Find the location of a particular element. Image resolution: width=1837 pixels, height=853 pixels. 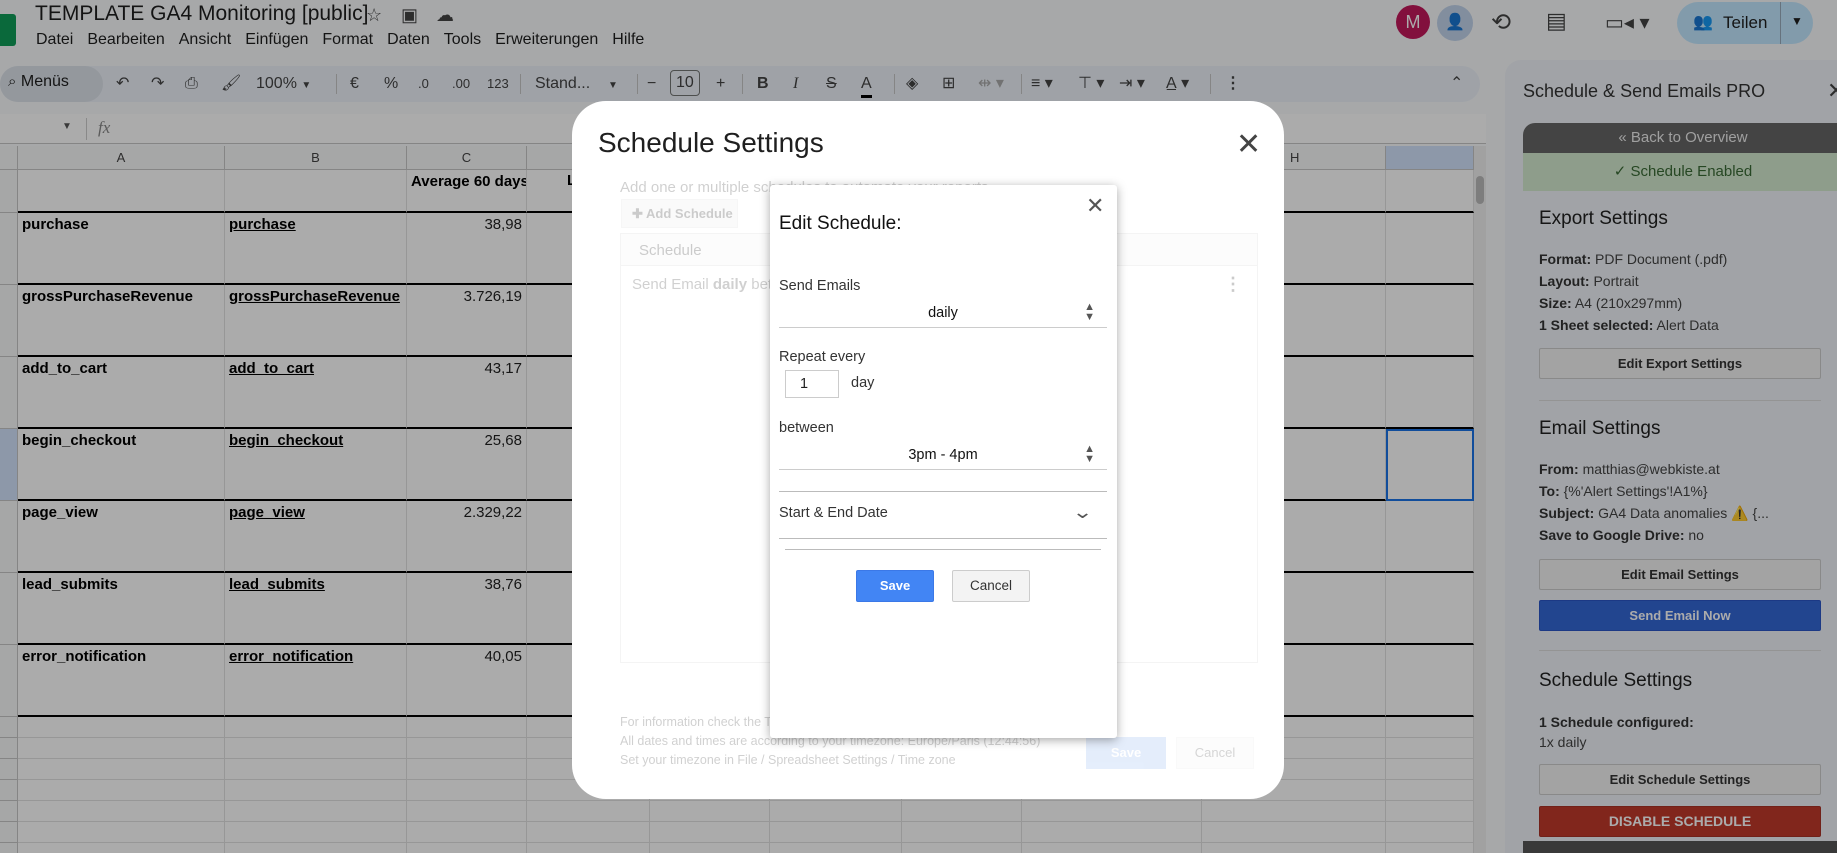

start-end-date-toggle: Start & End Date ⌄ is located at coordinates (943, 515).